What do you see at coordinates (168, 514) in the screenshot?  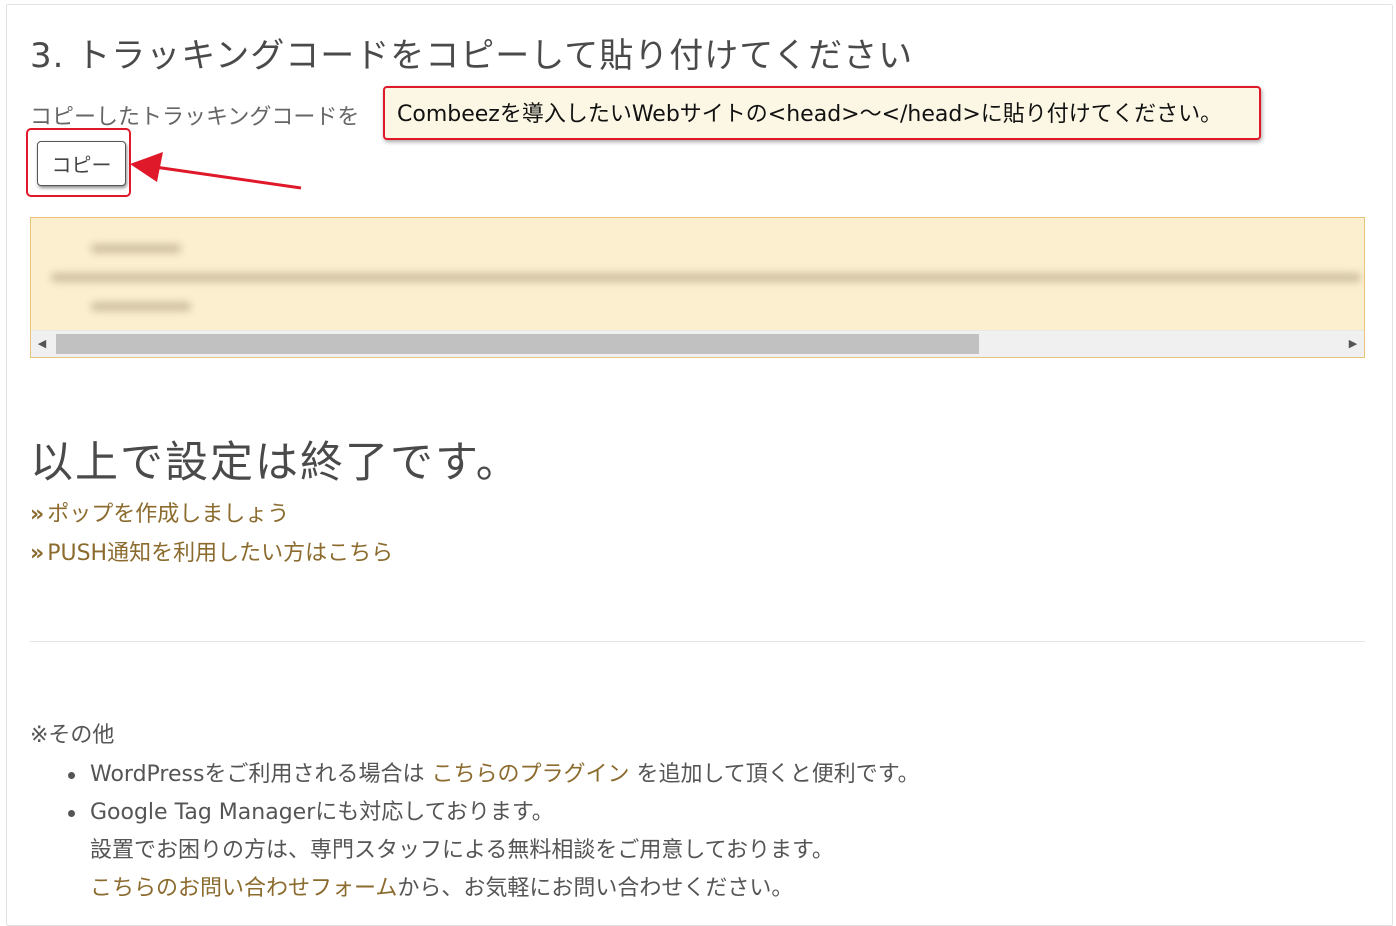 I see `create-pop-link-label: ポップを作成しましょう` at bounding box center [168, 514].